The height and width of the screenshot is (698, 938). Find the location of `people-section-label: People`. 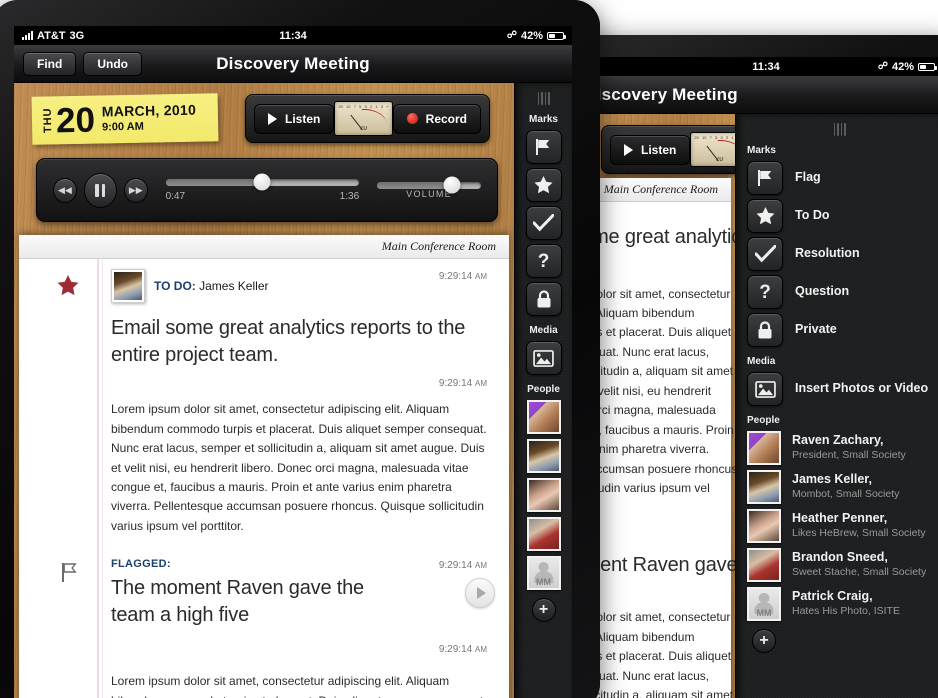

people-section-label: People is located at coordinates (763, 420).